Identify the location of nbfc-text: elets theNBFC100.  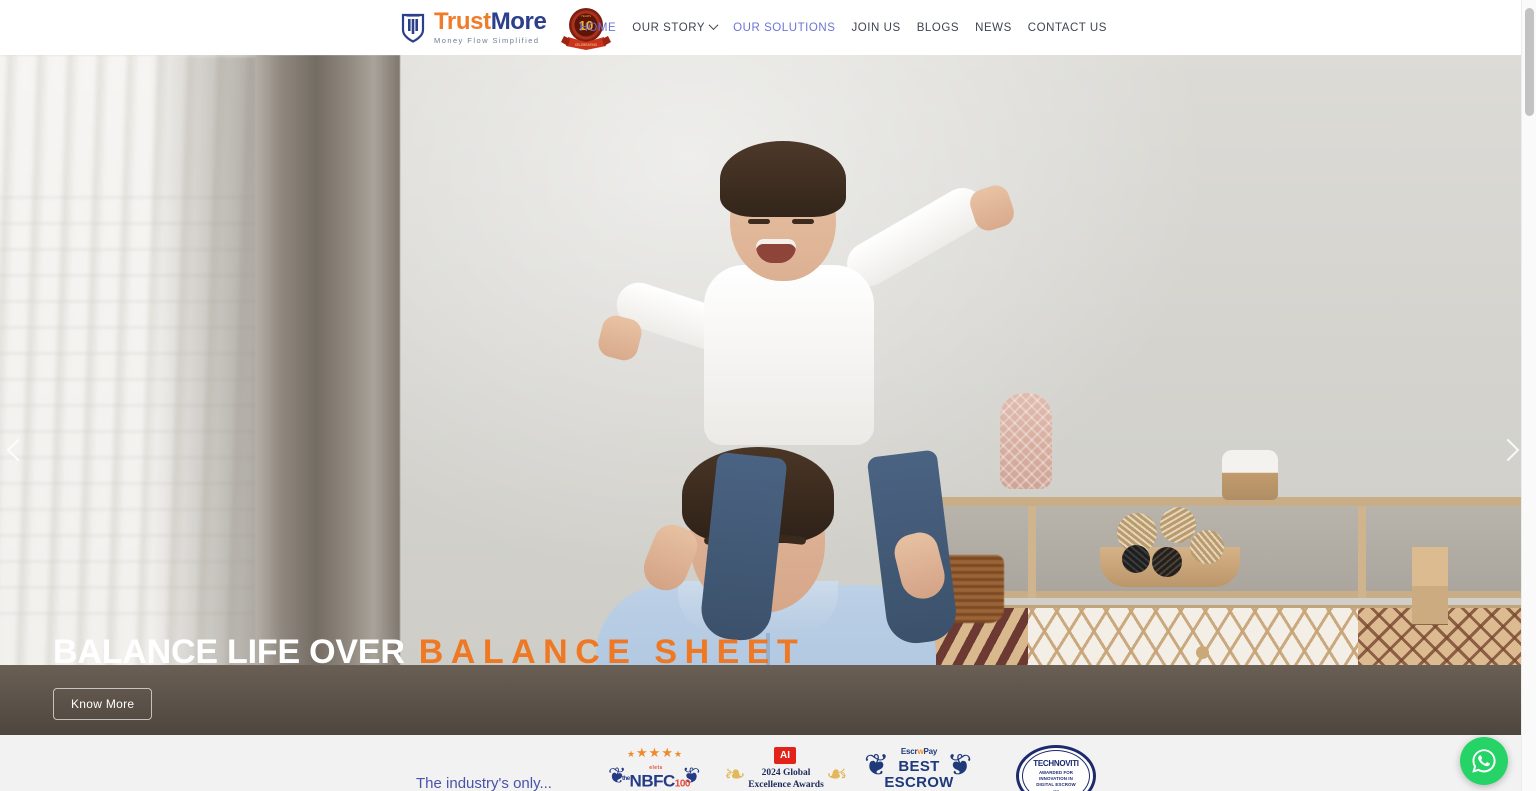
(656, 778).